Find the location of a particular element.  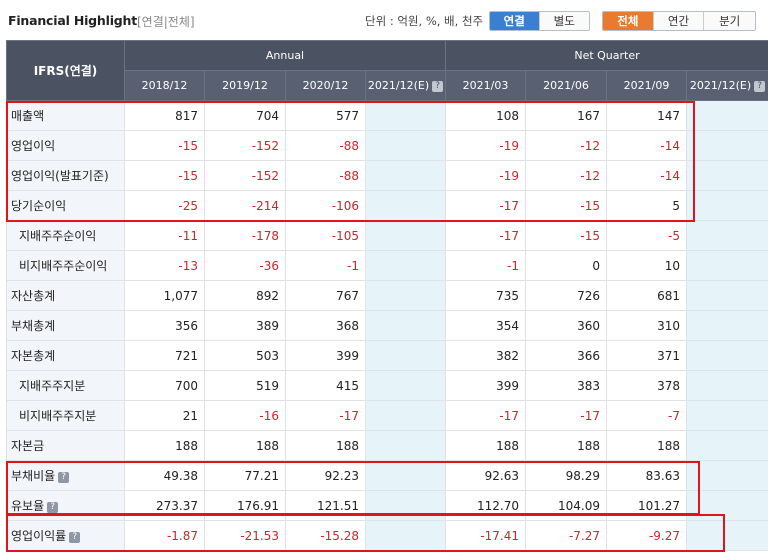

page-subtitle: [연결|전체] is located at coordinates (166, 22).